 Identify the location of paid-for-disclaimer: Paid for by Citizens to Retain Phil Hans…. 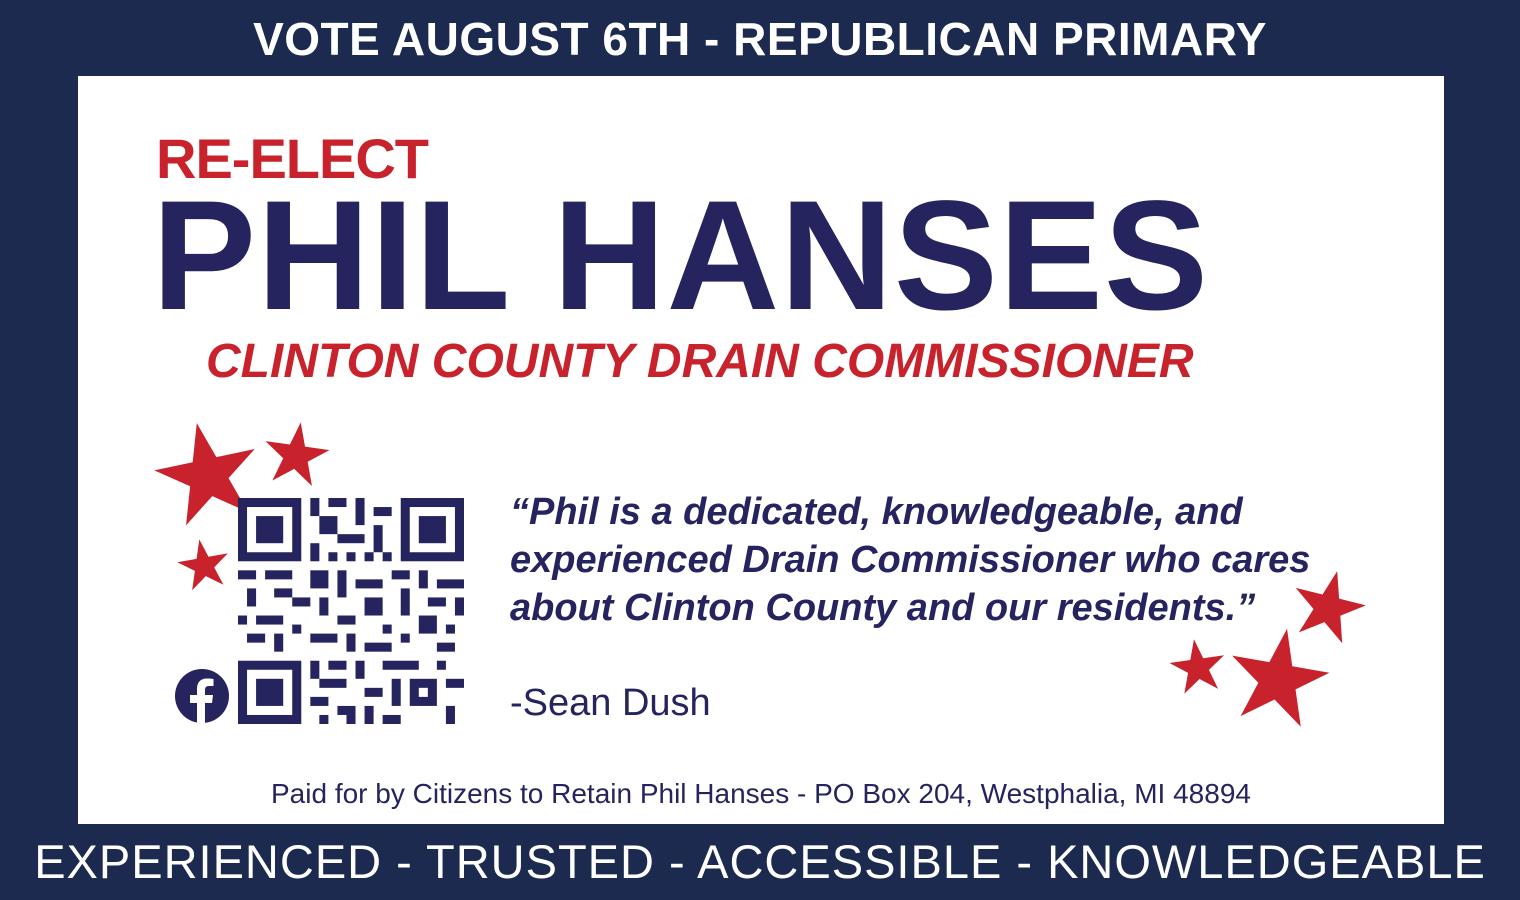
(761, 793).